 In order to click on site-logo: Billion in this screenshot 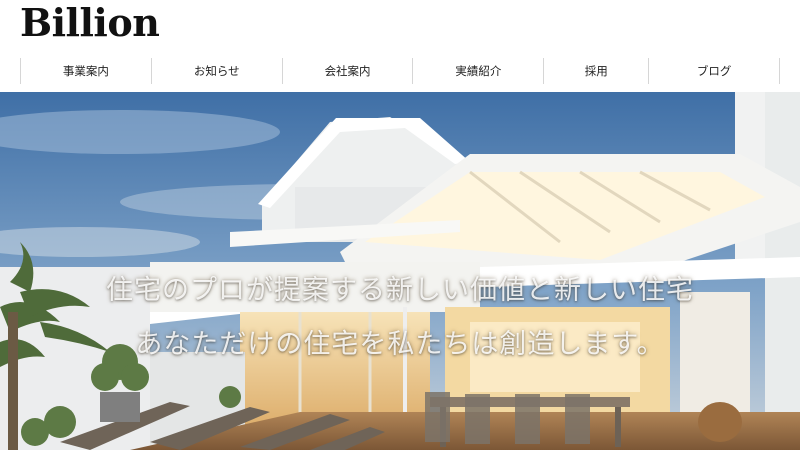, I will do `click(90, 23)`.